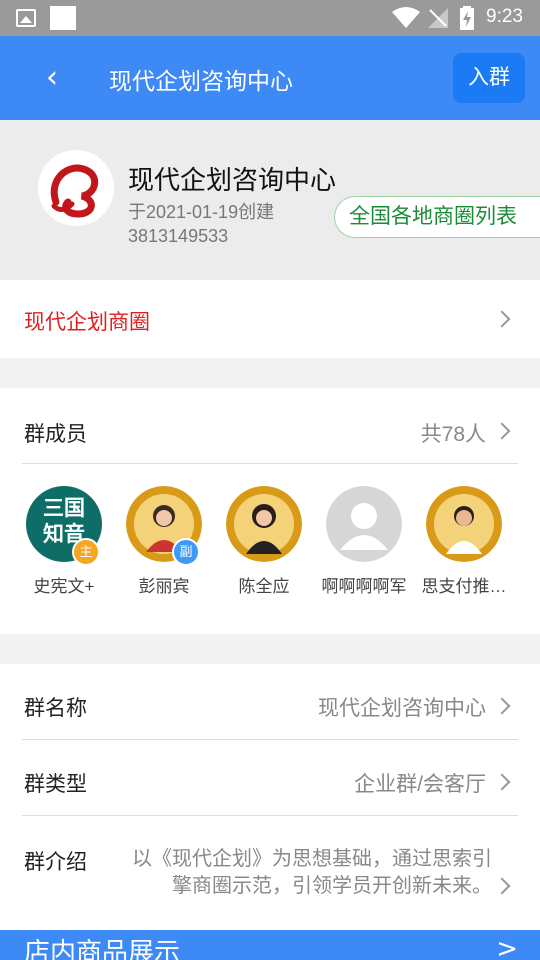 Image resolution: width=540 pixels, height=960 pixels. What do you see at coordinates (406, 17) in the screenshot?
I see `wifi-icon` at bounding box center [406, 17].